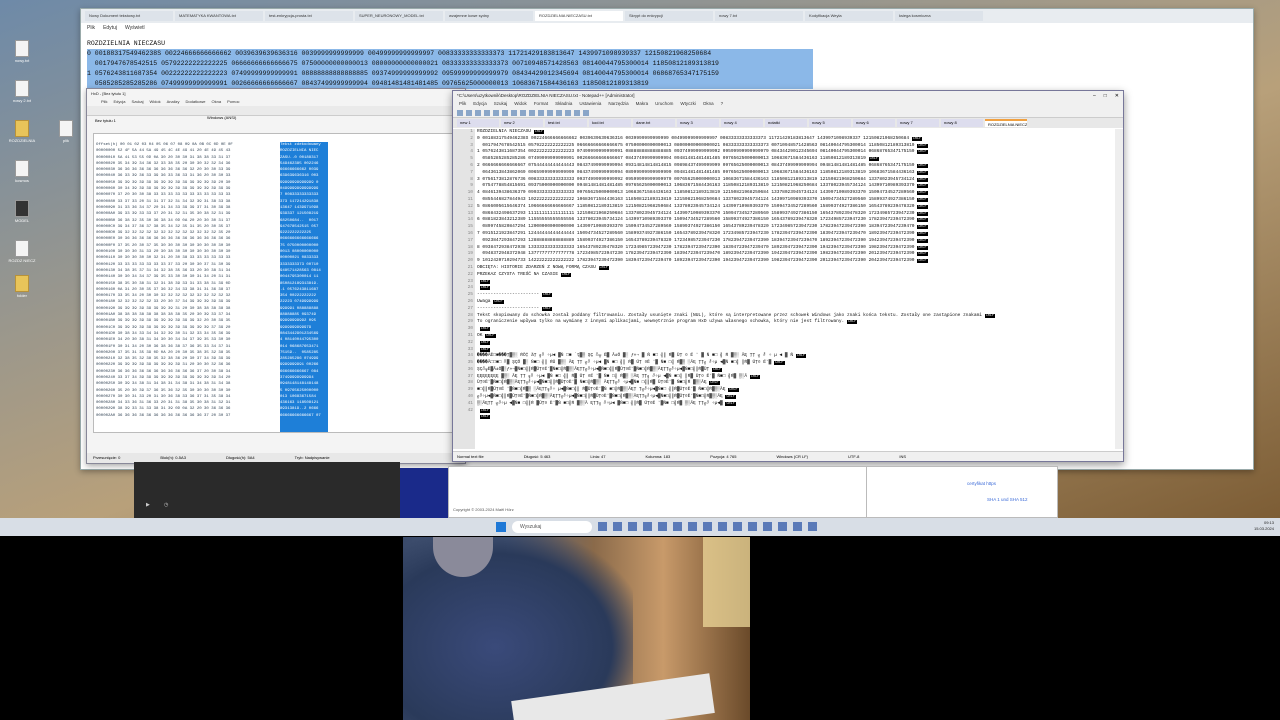  What do you see at coordinates (962, 492) in the screenshot?
I see `side-panel-window: certyfikat https SHA 1 und SHA 512` at bounding box center [962, 492].